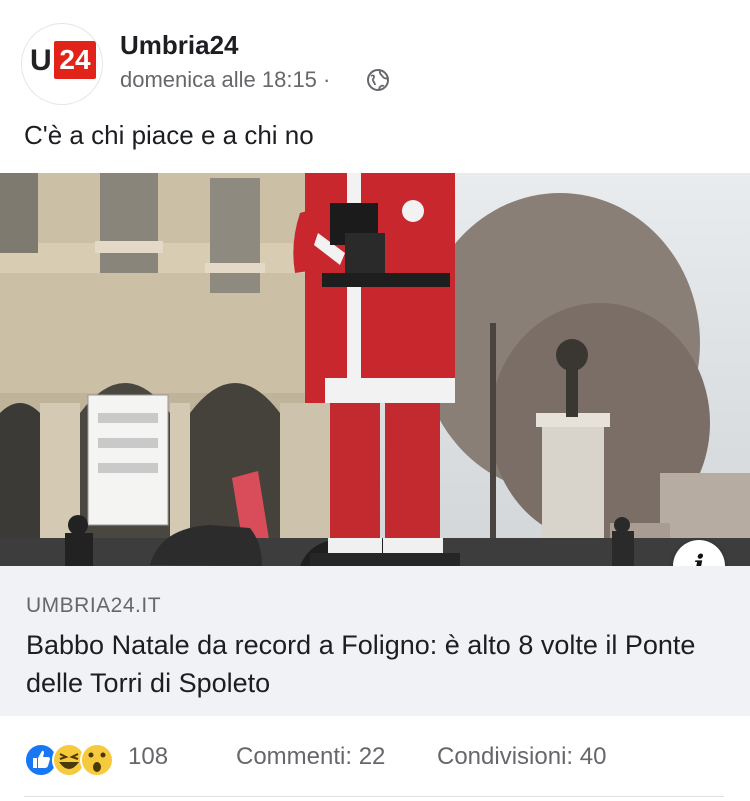  Describe the element at coordinates (148, 757) in the screenshot. I see `reaction-count: 108` at that location.